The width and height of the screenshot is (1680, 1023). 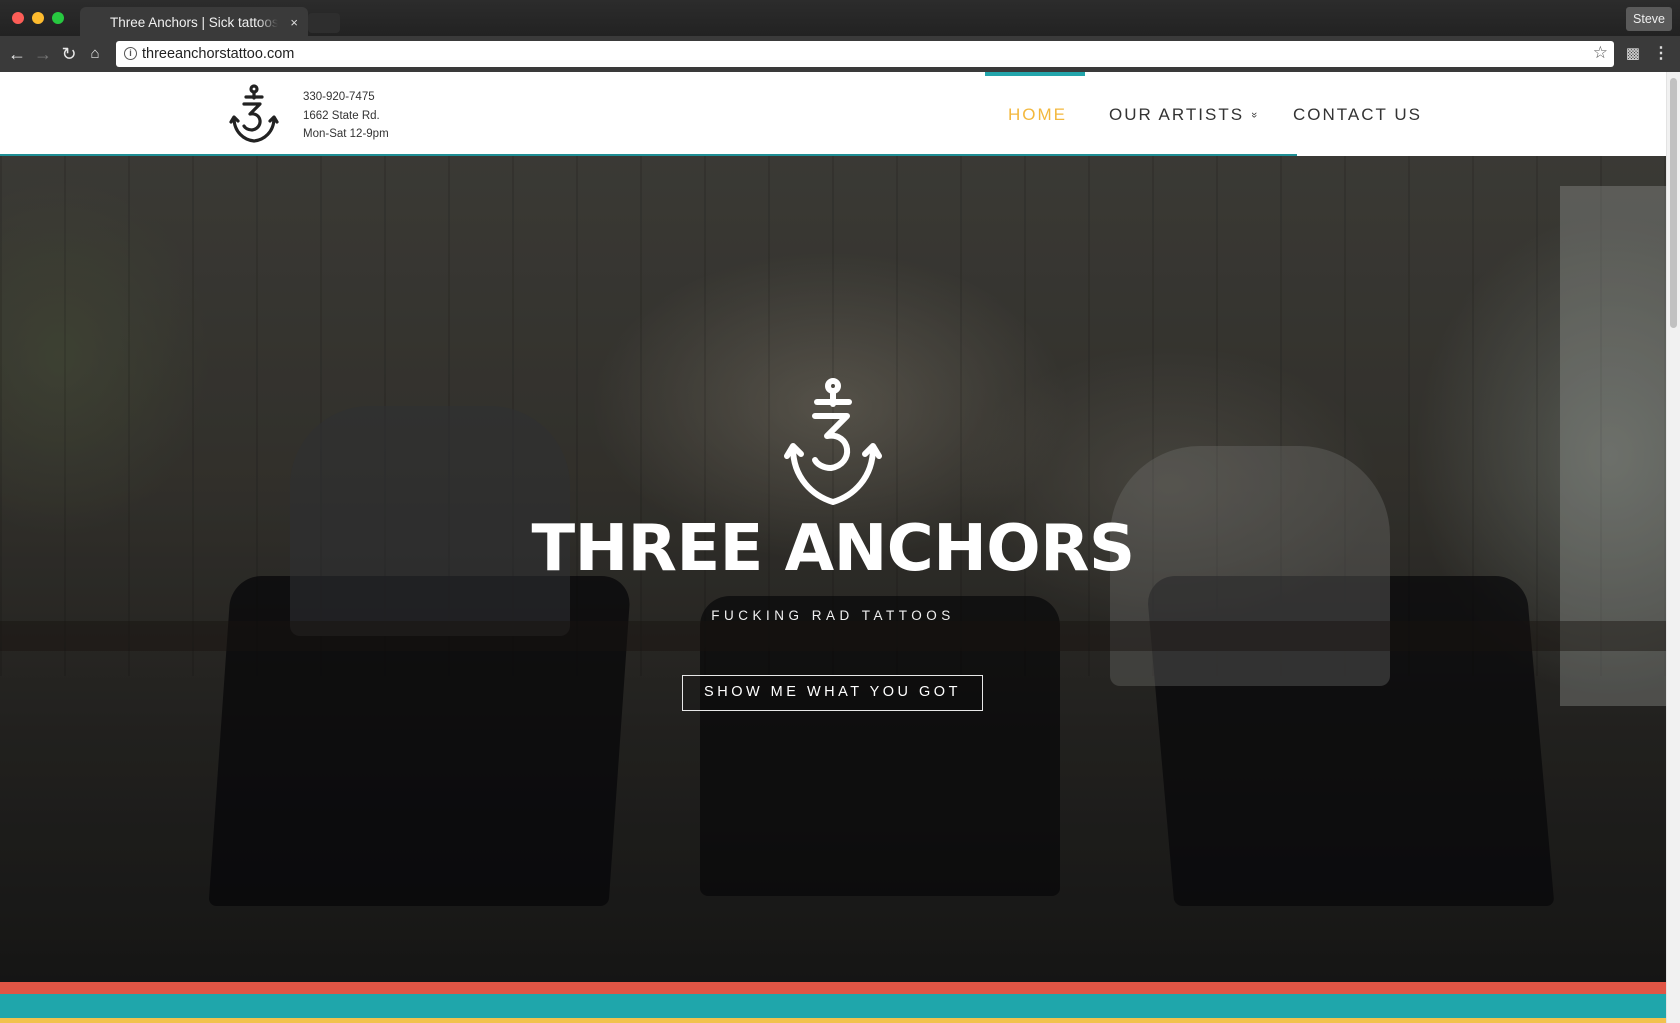 What do you see at coordinates (833, 615) in the screenshot?
I see `hero-tagline: FUCKING RAD TATTOOS` at bounding box center [833, 615].